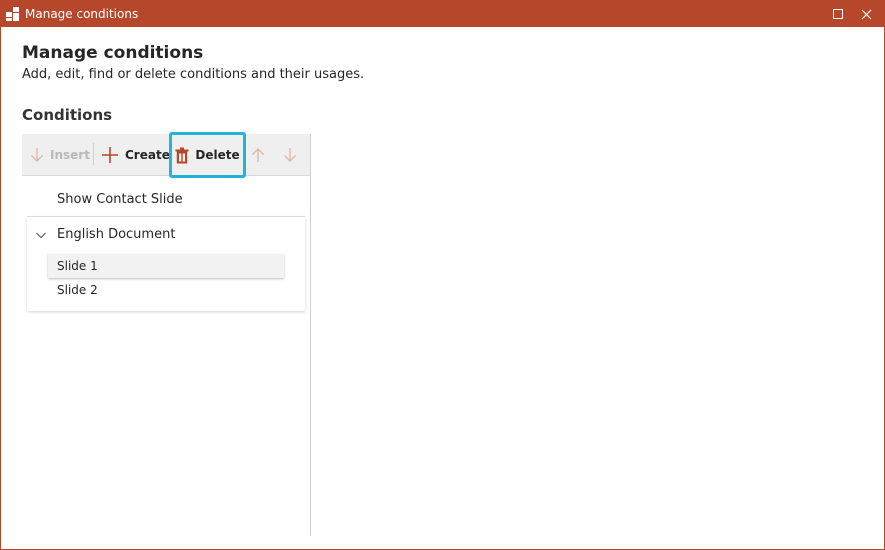 Image resolution: width=885 pixels, height=550 pixels. I want to click on chevron-down-icon, so click(41, 235).